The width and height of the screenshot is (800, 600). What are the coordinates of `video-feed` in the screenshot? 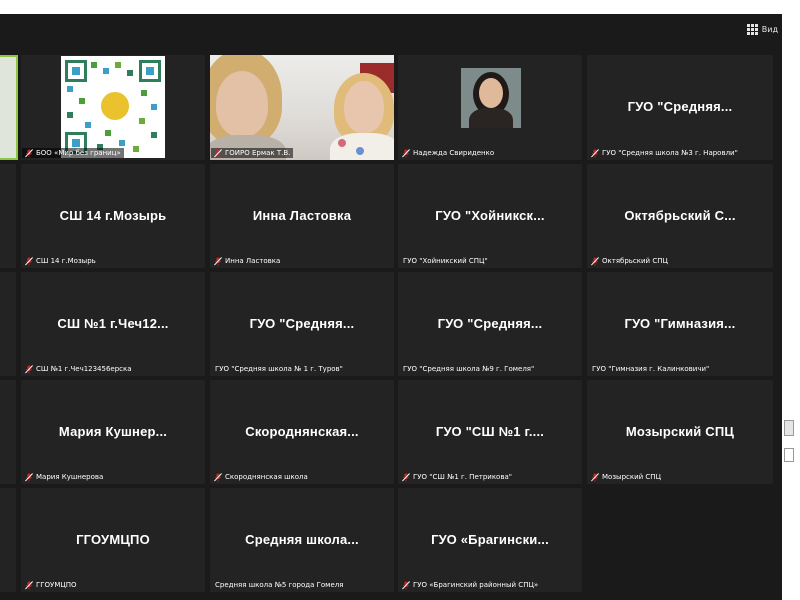 It's located at (302, 107).